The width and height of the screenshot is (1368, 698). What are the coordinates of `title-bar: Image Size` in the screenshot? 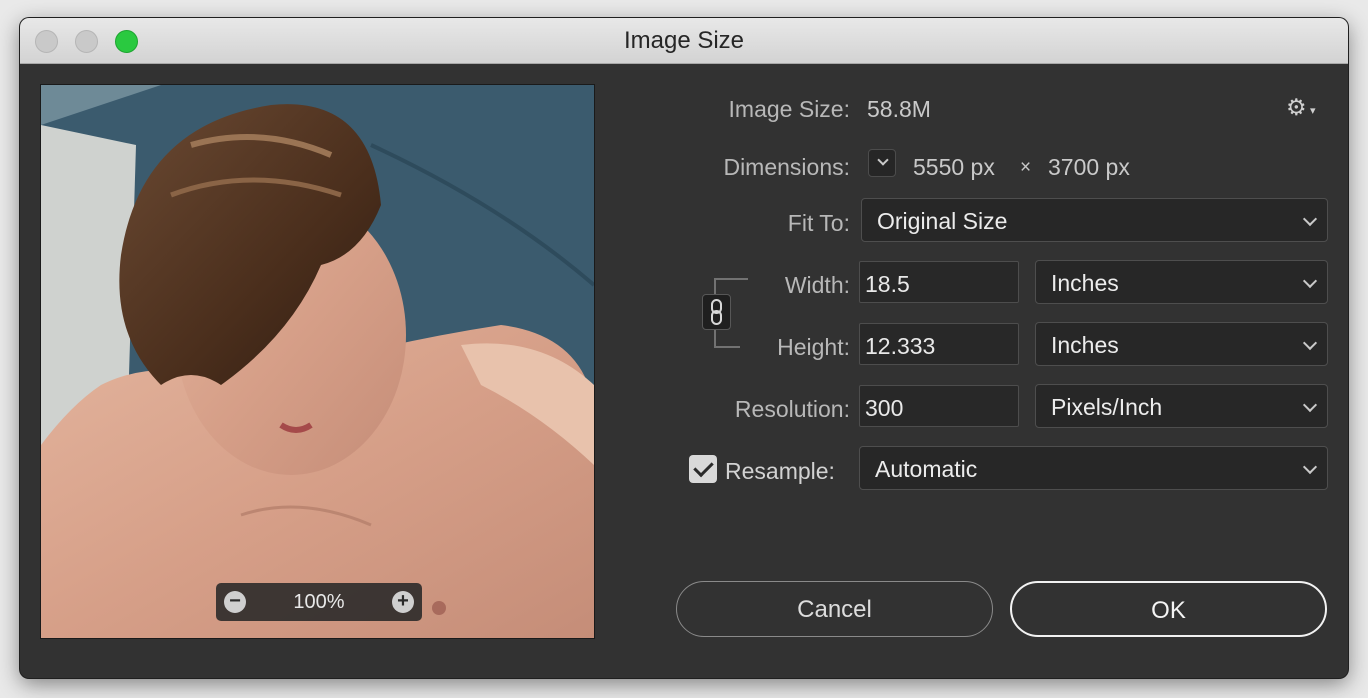 It's located at (684, 41).